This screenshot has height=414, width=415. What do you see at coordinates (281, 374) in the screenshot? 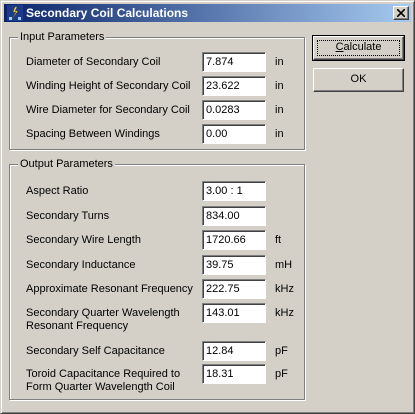
I see `toroid-capacitance-unit: pF` at bounding box center [281, 374].